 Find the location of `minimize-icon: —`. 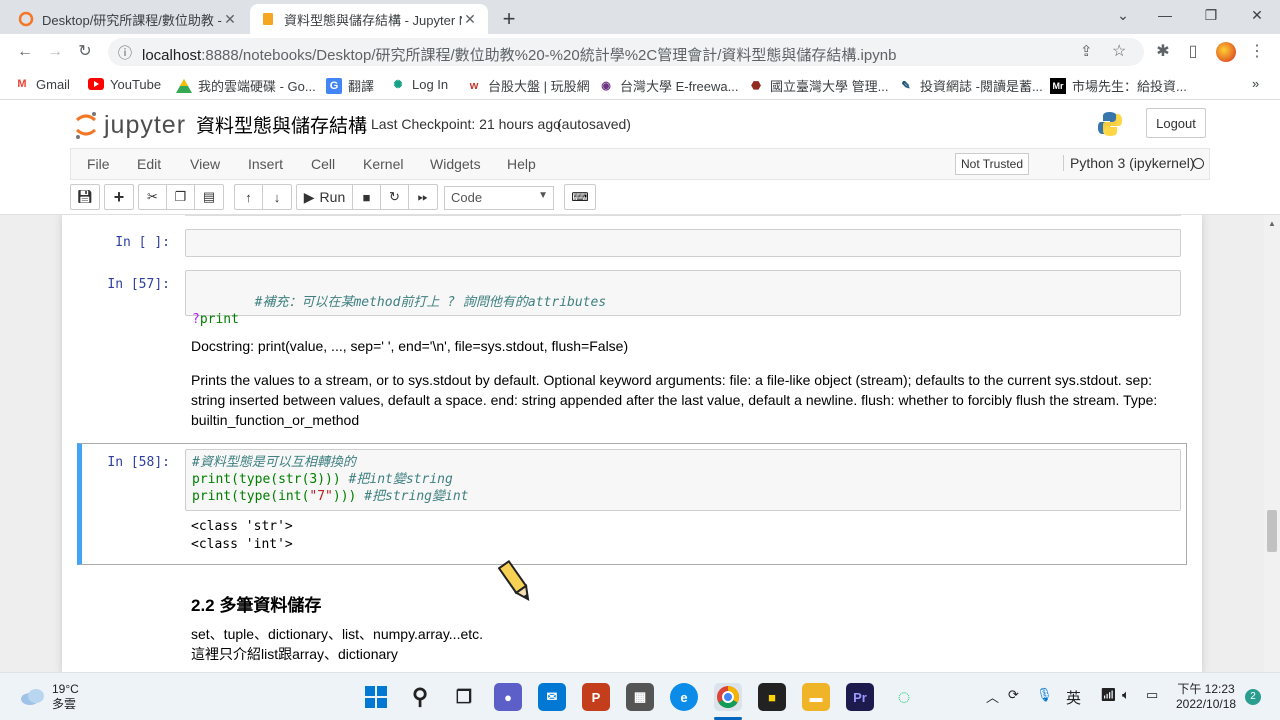

minimize-icon: — is located at coordinates (1165, 16).